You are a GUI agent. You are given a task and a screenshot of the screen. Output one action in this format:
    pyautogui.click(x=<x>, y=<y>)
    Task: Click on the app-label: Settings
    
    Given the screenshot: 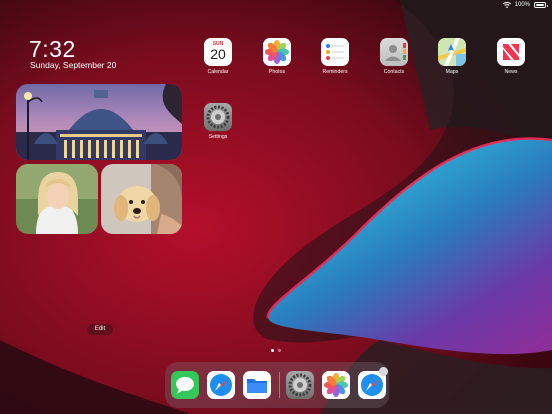 What is the action you would take?
    pyautogui.click(x=218, y=137)
    